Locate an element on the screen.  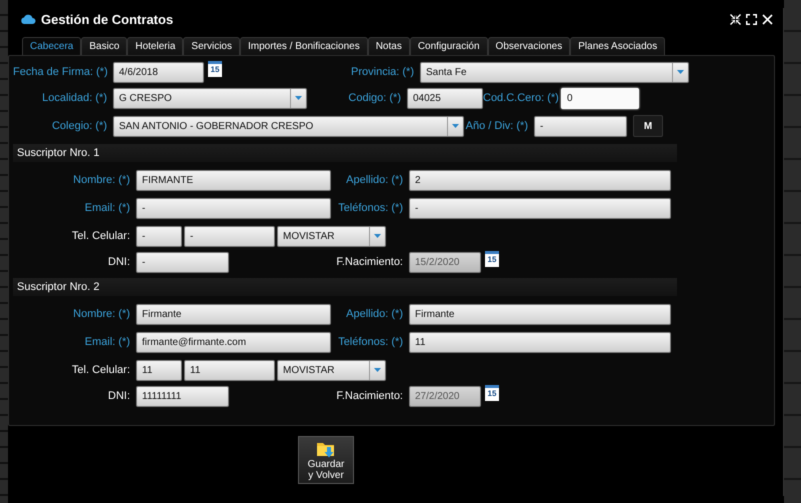
expand-icon is located at coordinates (751, 19).